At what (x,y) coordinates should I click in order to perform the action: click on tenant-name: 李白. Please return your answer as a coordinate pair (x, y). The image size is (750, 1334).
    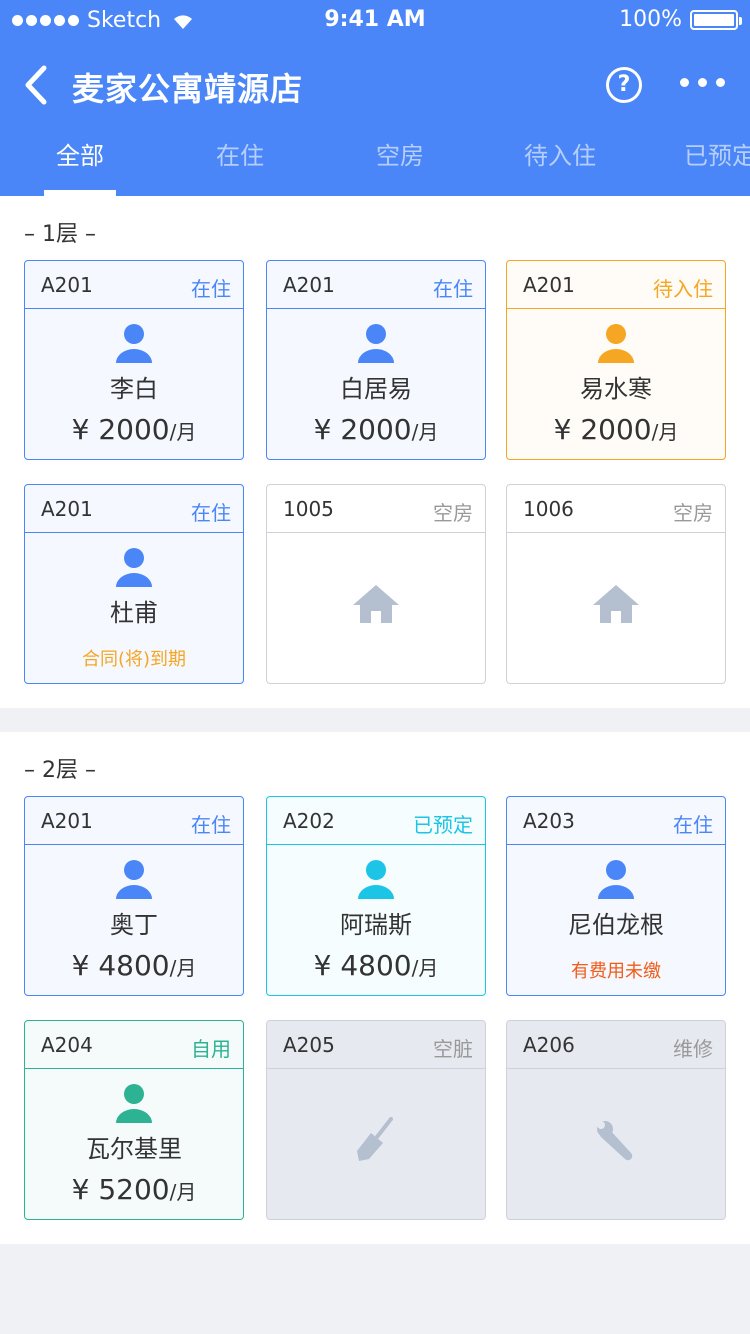
    Looking at the image, I should click on (134, 389).